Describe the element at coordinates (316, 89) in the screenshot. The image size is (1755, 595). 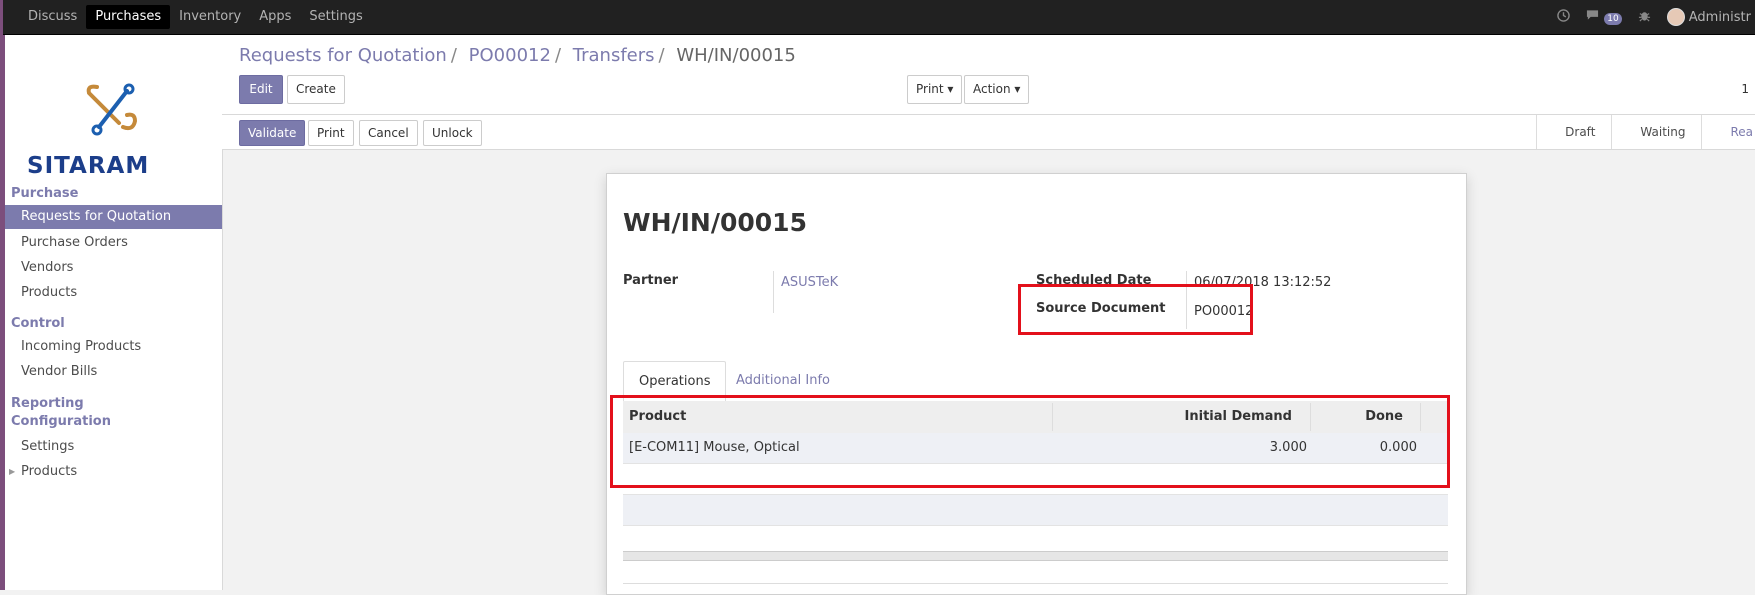
I see `create-button: Create` at that location.